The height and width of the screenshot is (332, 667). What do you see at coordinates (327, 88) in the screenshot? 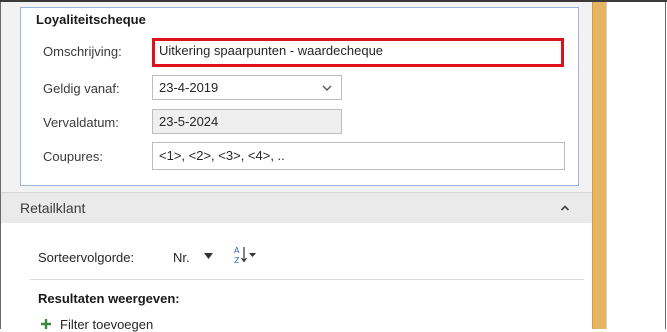
I see `chevron-down-icon` at bounding box center [327, 88].